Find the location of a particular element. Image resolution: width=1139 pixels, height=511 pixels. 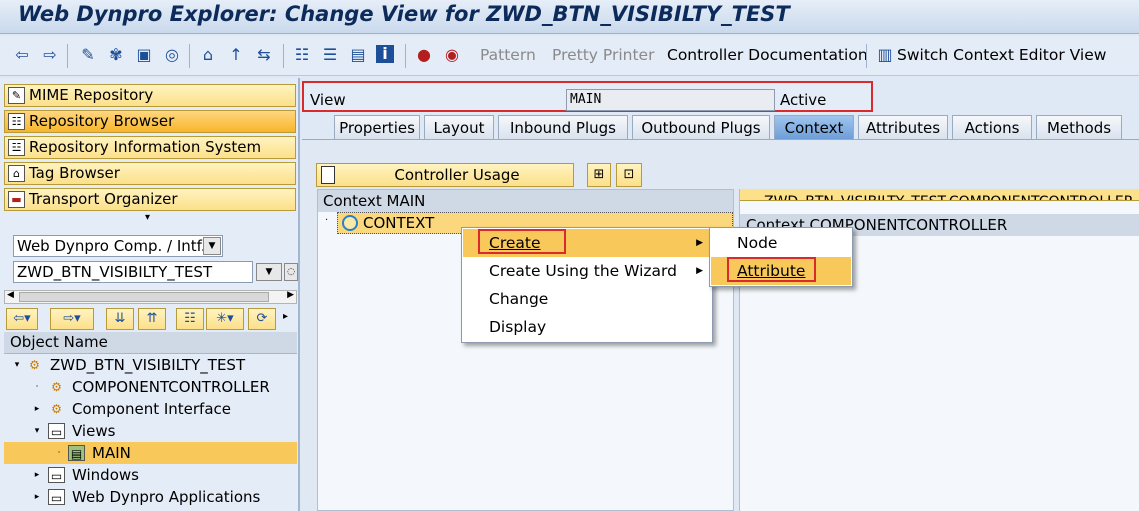

tab-properties: Properties is located at coordinates (377, 127).